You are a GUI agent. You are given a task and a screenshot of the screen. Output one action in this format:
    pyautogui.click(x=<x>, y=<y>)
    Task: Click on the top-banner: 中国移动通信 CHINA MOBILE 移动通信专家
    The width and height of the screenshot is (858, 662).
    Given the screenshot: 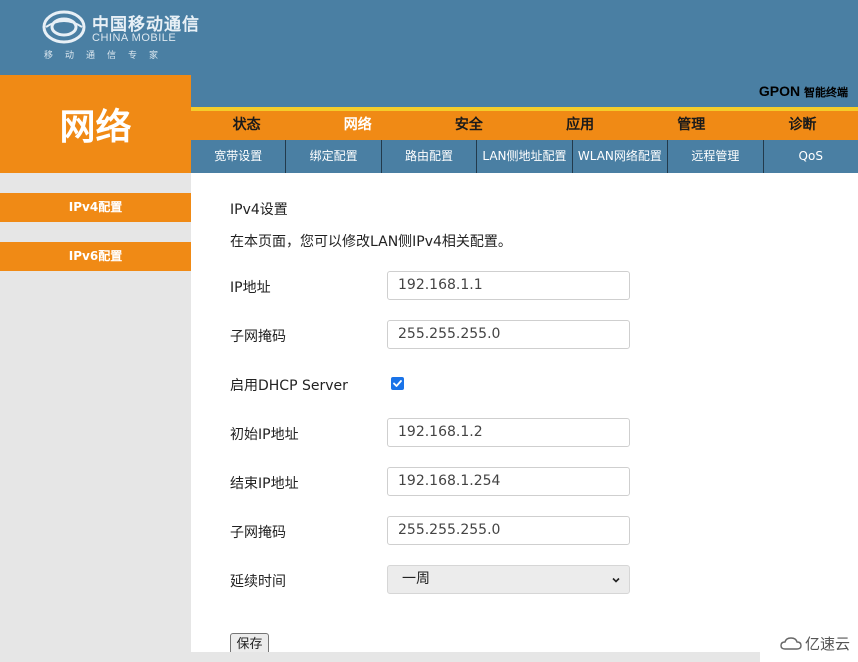 What is the action you would take?
    pyautogui.click(x=429, y=37)
    